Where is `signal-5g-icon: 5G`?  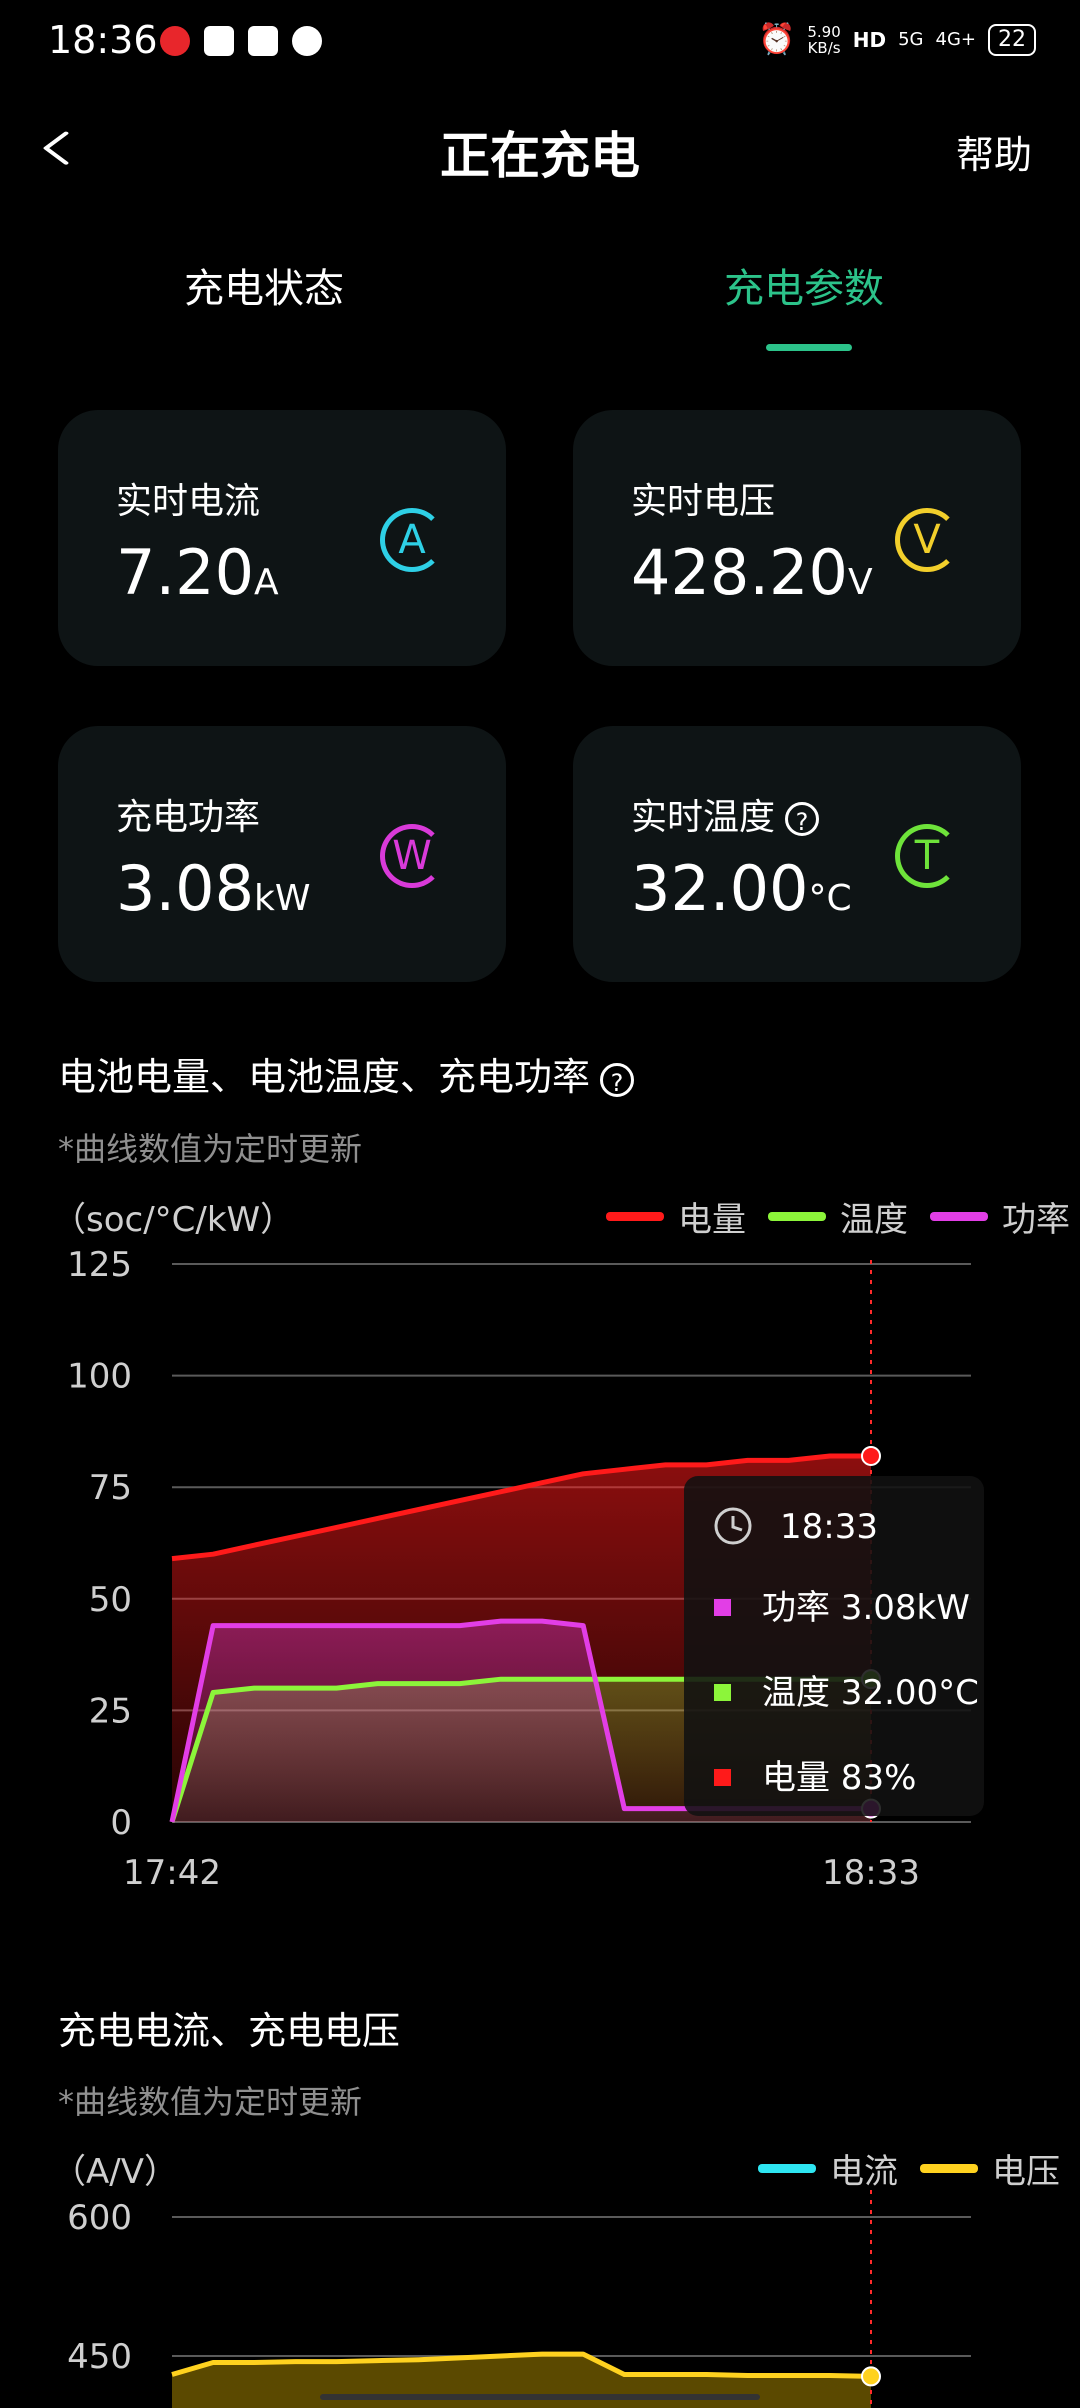 signal-5g-icon: 5G is located at coordinates (911, 39).